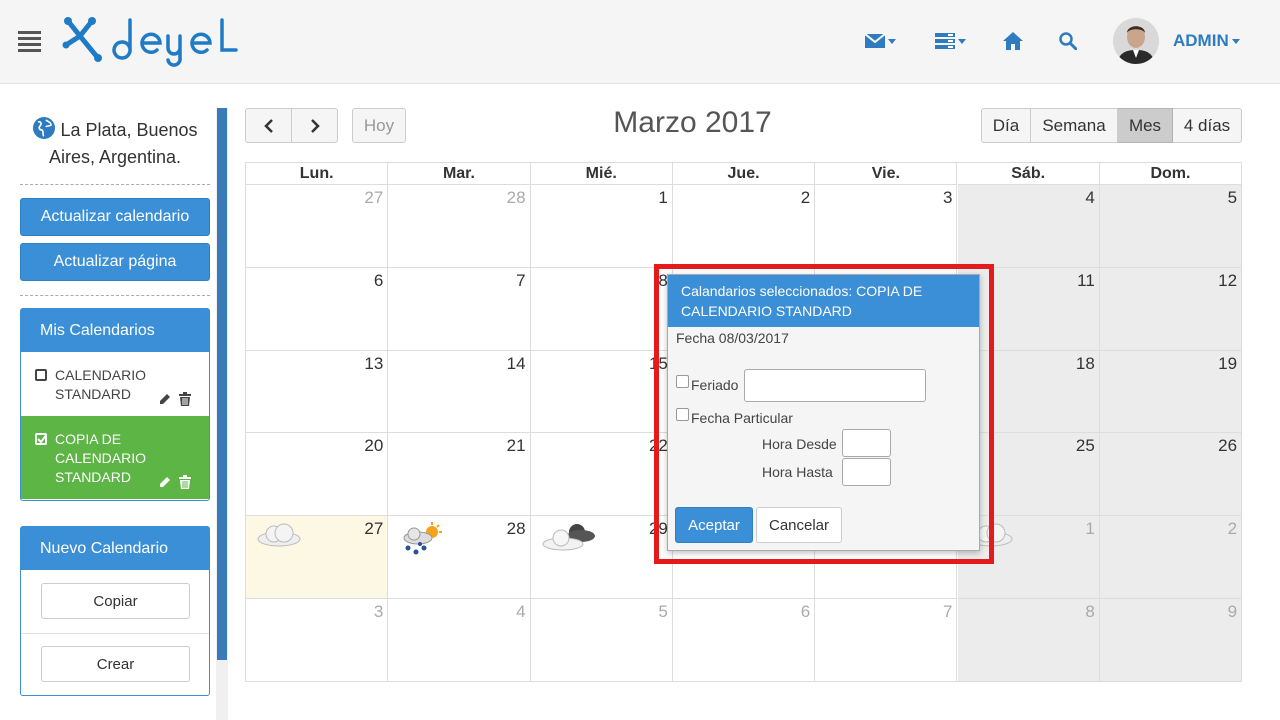 The height and width of the screenshot is (720, 1280). I want to click on day-number: 26, so click(1228, 446).